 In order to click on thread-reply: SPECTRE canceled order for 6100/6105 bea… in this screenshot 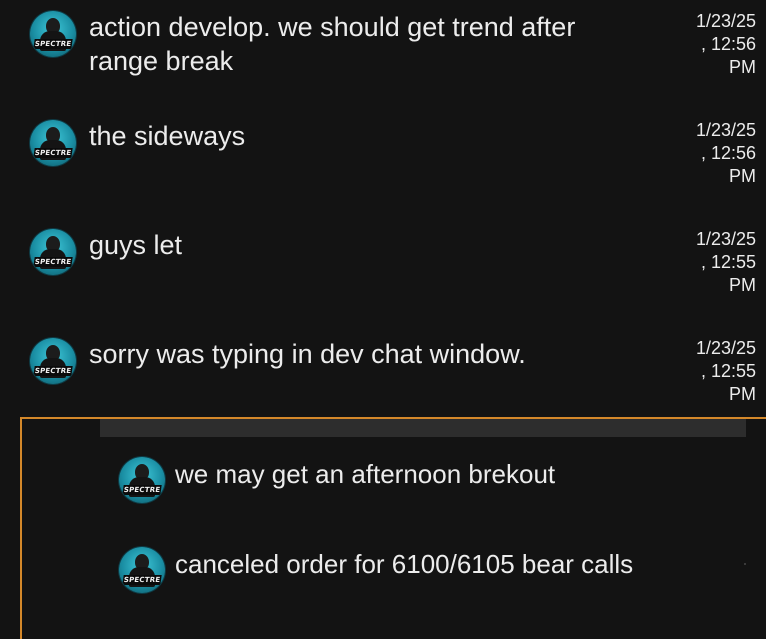, I will do `click(394, 592)`.